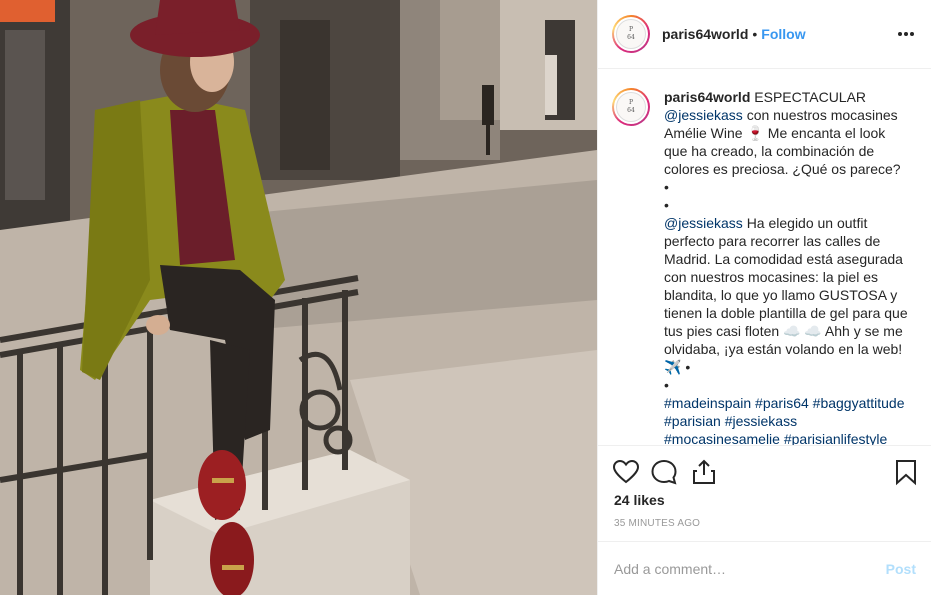 This screenshot has width=931, height=595. What do you see at coordinates (750, 569) in the screenshot?
I see `comment-input` at bounding box center [750, 569].